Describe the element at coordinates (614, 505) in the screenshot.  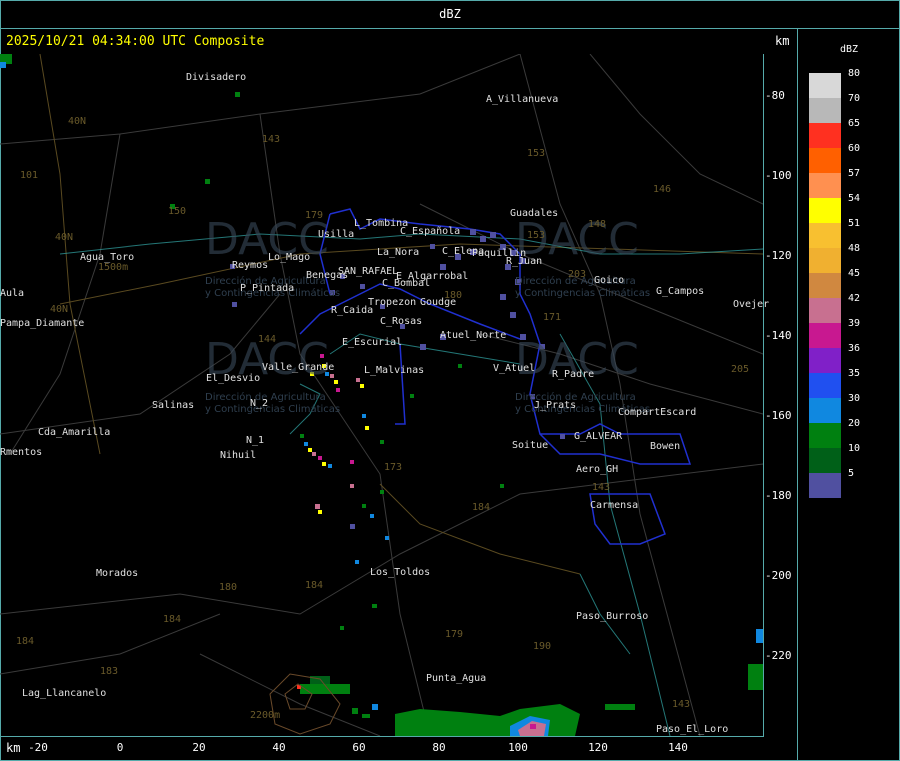
I see `place-label: Carmensa` at that location.